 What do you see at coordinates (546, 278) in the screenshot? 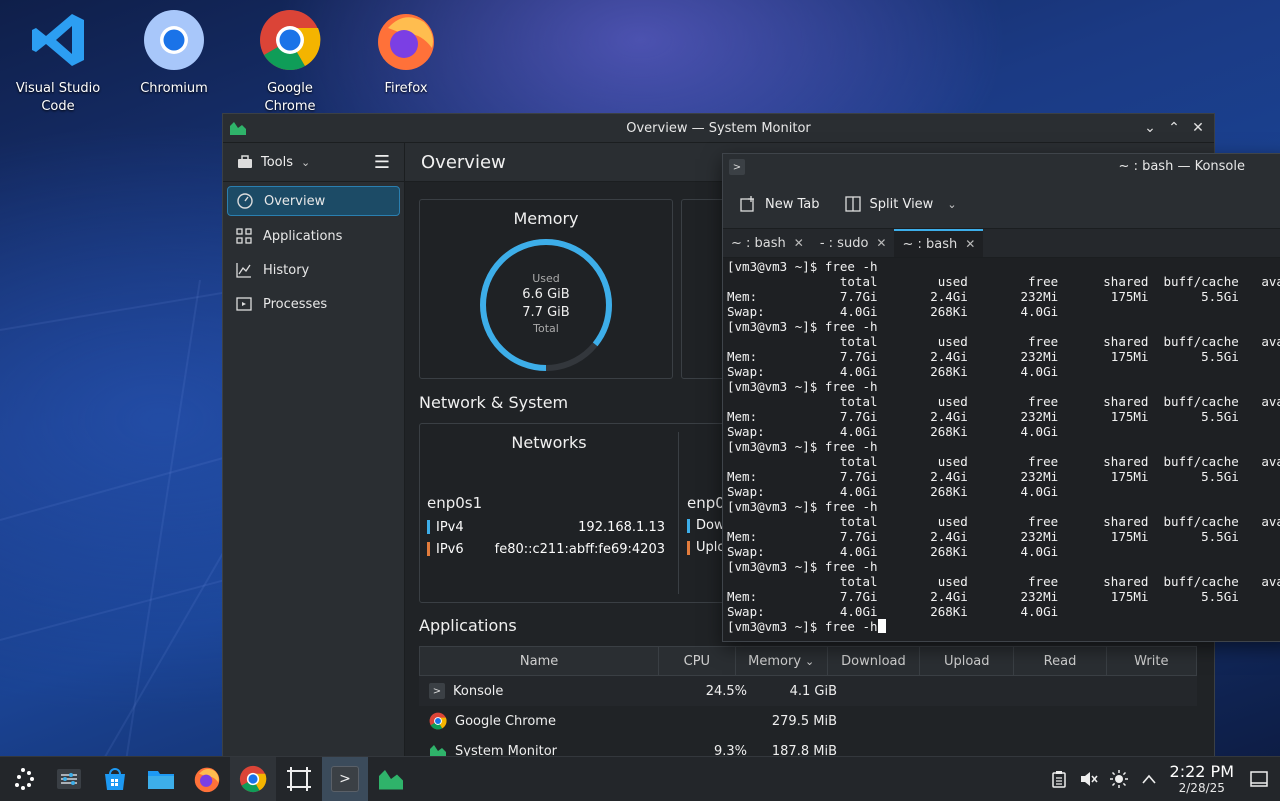
I see `memory-used-label: Used` at bounding box center [546, 278].